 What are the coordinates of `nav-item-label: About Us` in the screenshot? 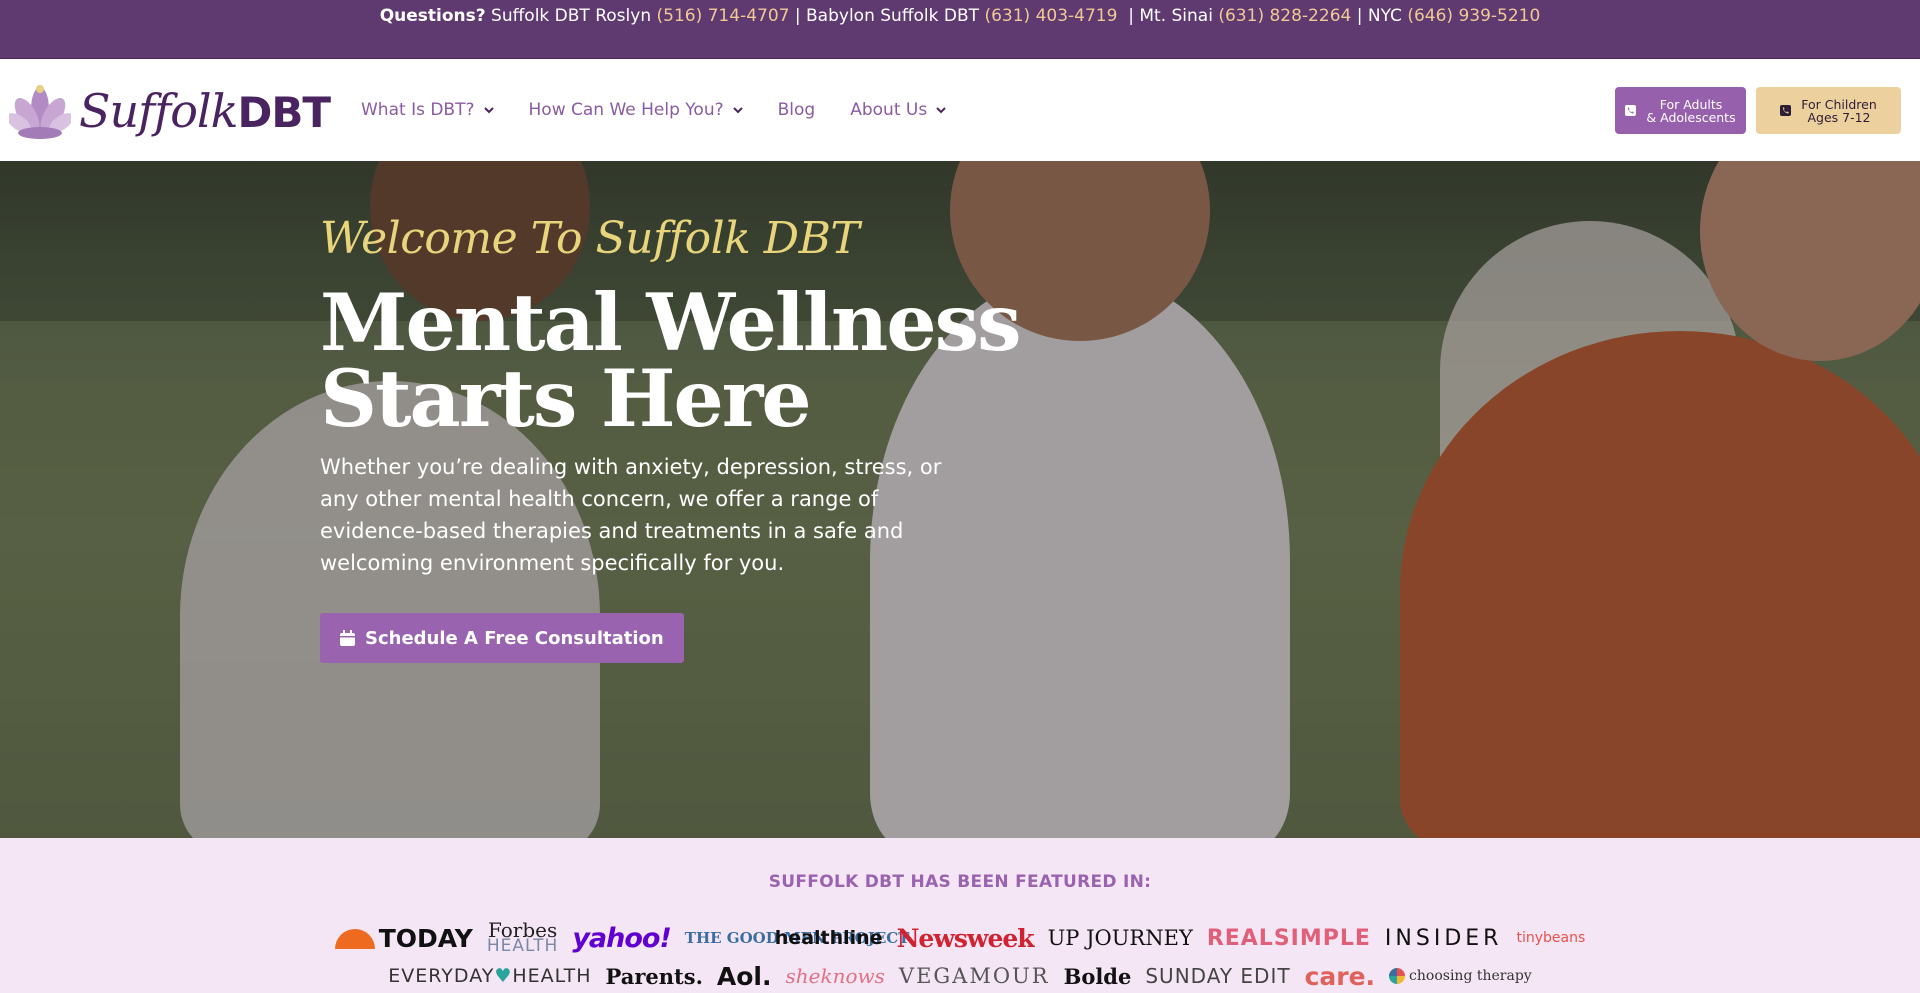 It's located at (889, 110).